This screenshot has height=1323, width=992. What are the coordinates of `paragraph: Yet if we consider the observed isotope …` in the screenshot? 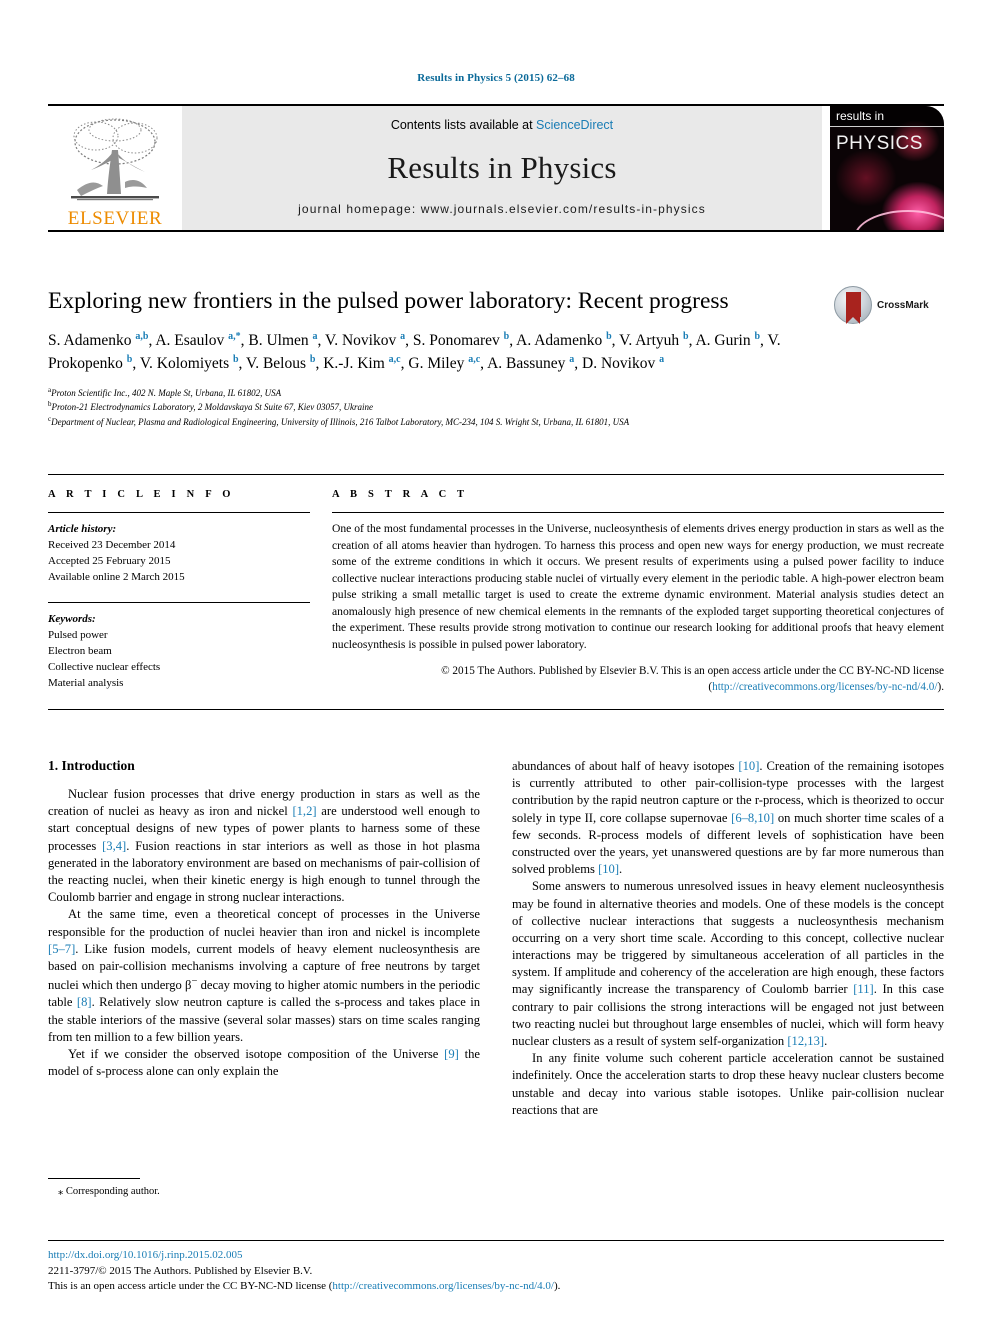 It's located at (264, 1063).